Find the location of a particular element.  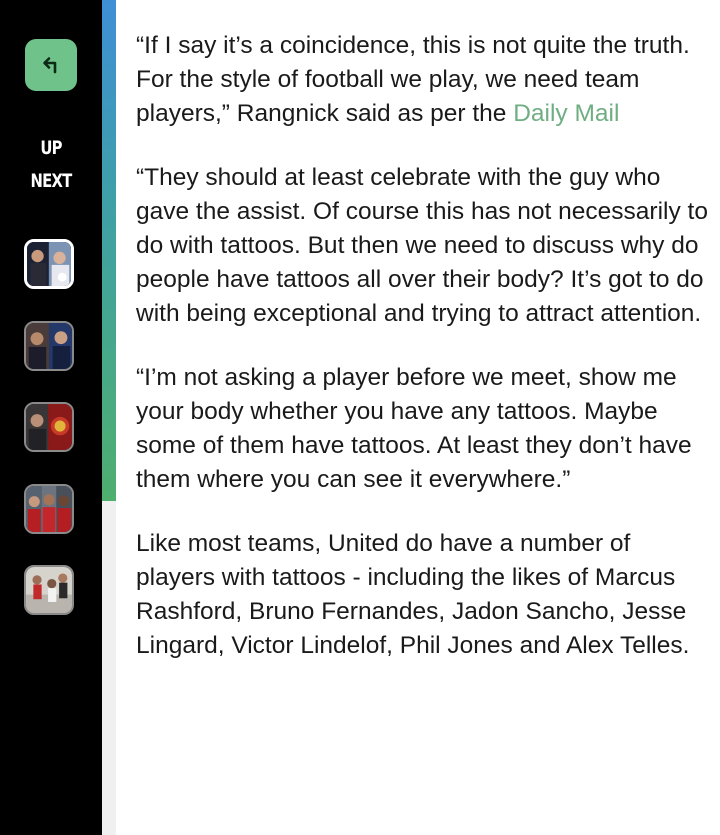

pundits-photo-thumbnail is located at coordinates (49, 346).